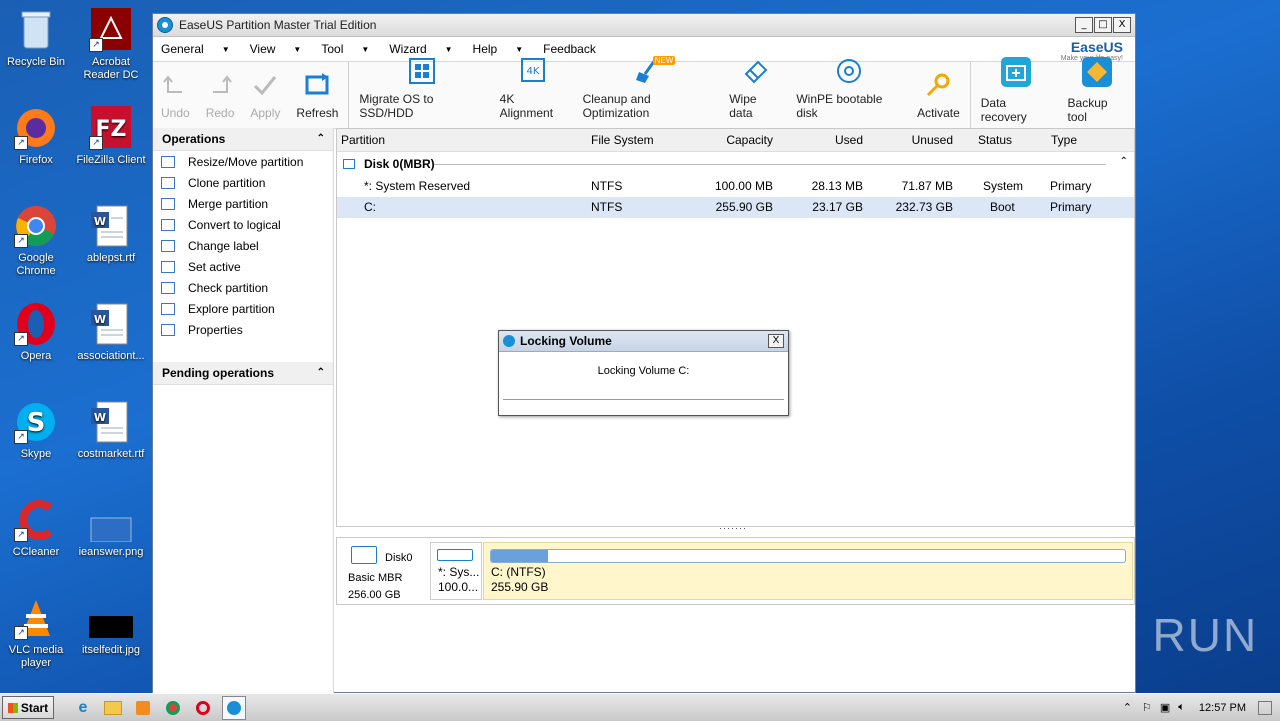  Describe the element at coordinates (243, 373) in the screenshot. I see `pending-header: Pending operations ⌃` at that location.